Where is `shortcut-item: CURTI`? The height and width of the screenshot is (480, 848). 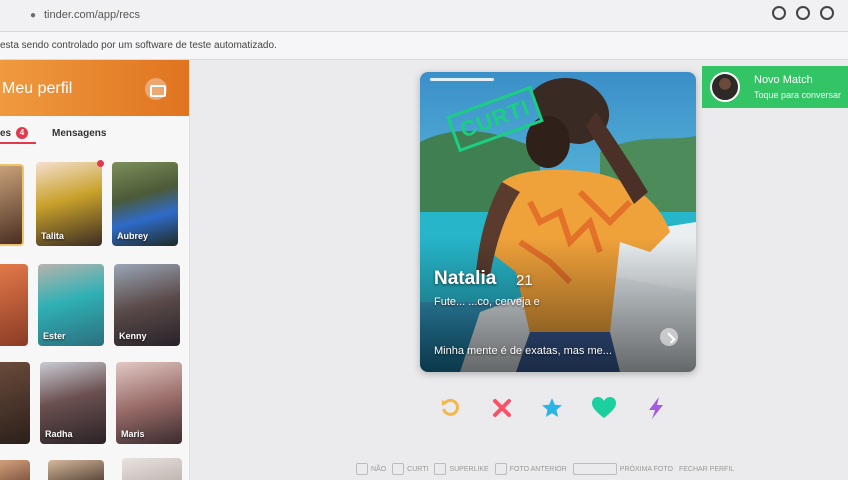 shortcut-item: CURTI is located at coordinates (410, 469).